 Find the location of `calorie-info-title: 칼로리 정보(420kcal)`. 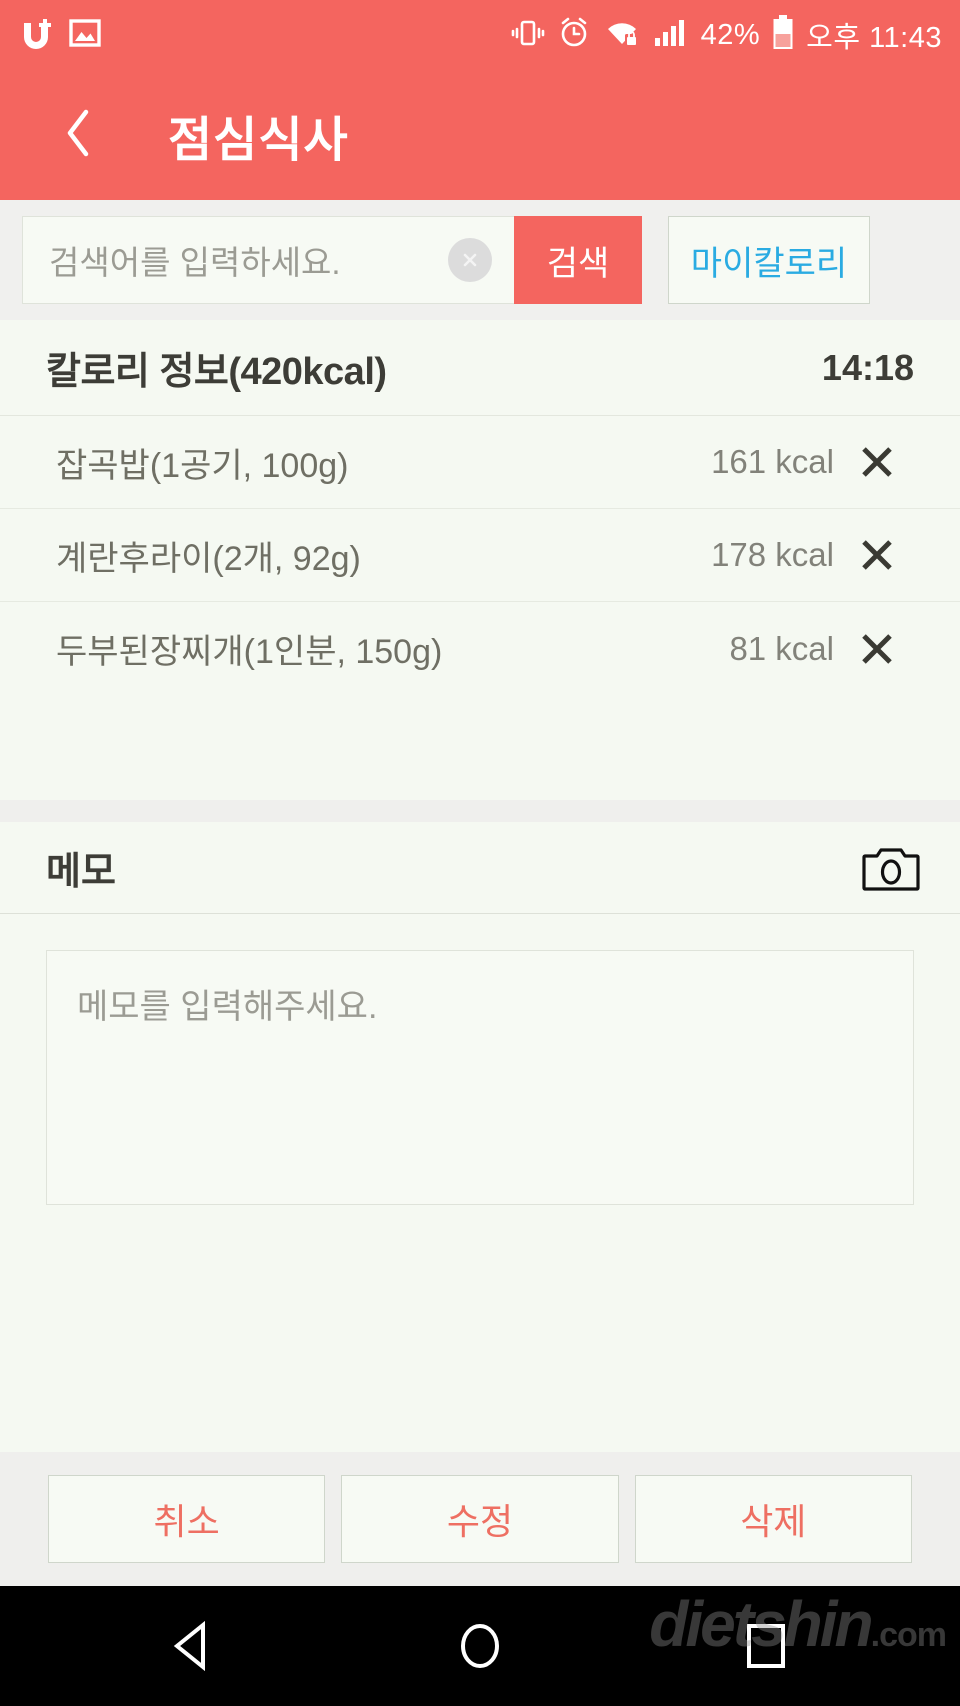

calorie-info-title: 칼로리 정보(420kcal) is located at coordinates (216, 372).